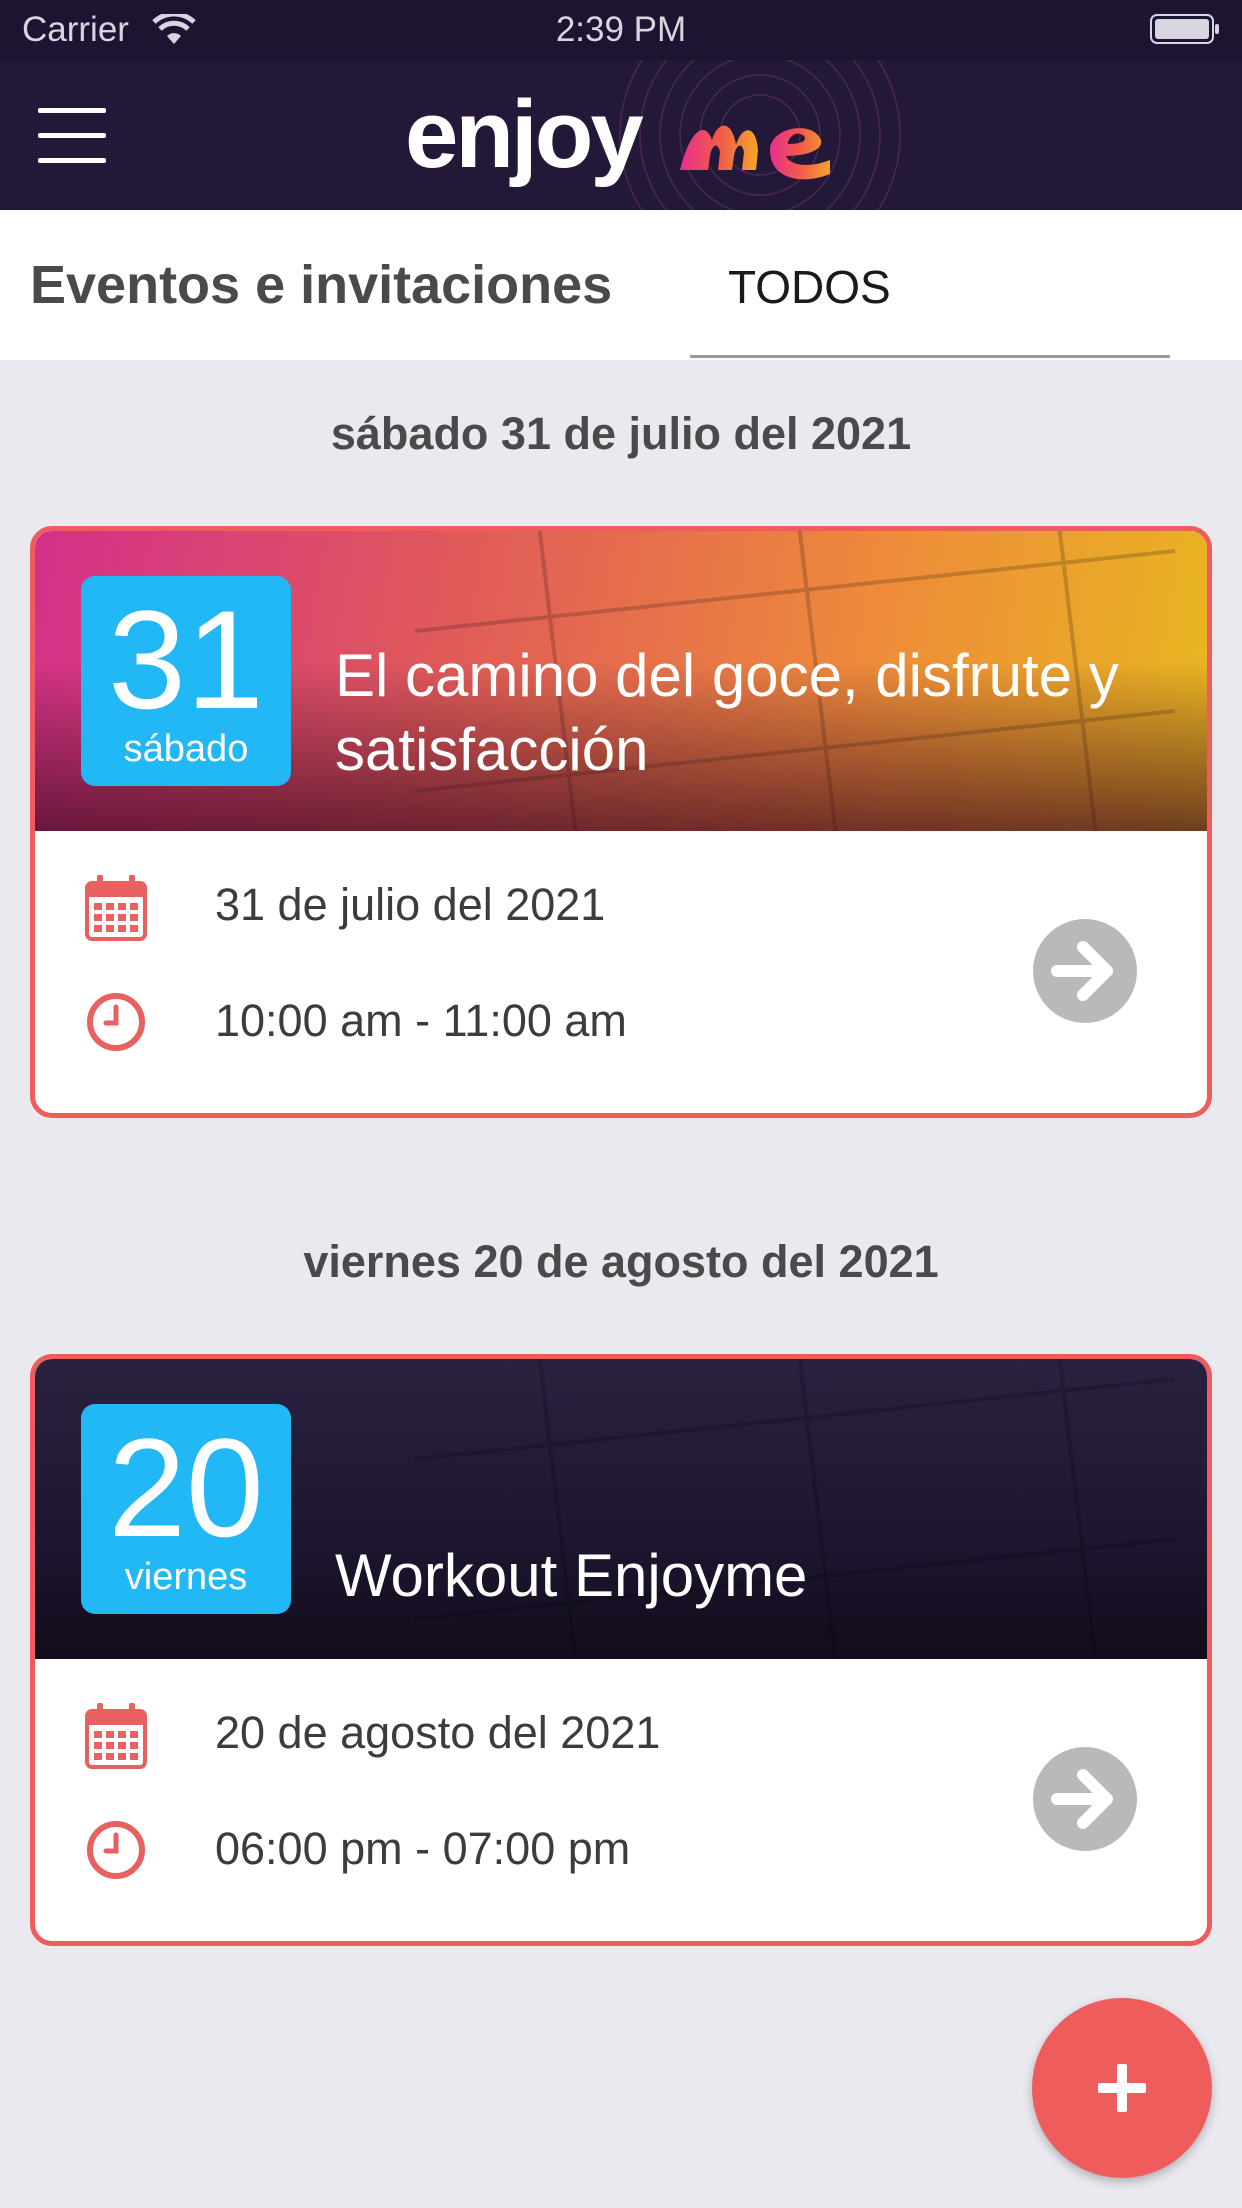 This screenshot has height=2208, width=1242. What do you see at coordinates (621, 1261) in the screenshot?
I see `date-header: viernes 20 de agosto del 2021` at bounding box center [621, 1261].